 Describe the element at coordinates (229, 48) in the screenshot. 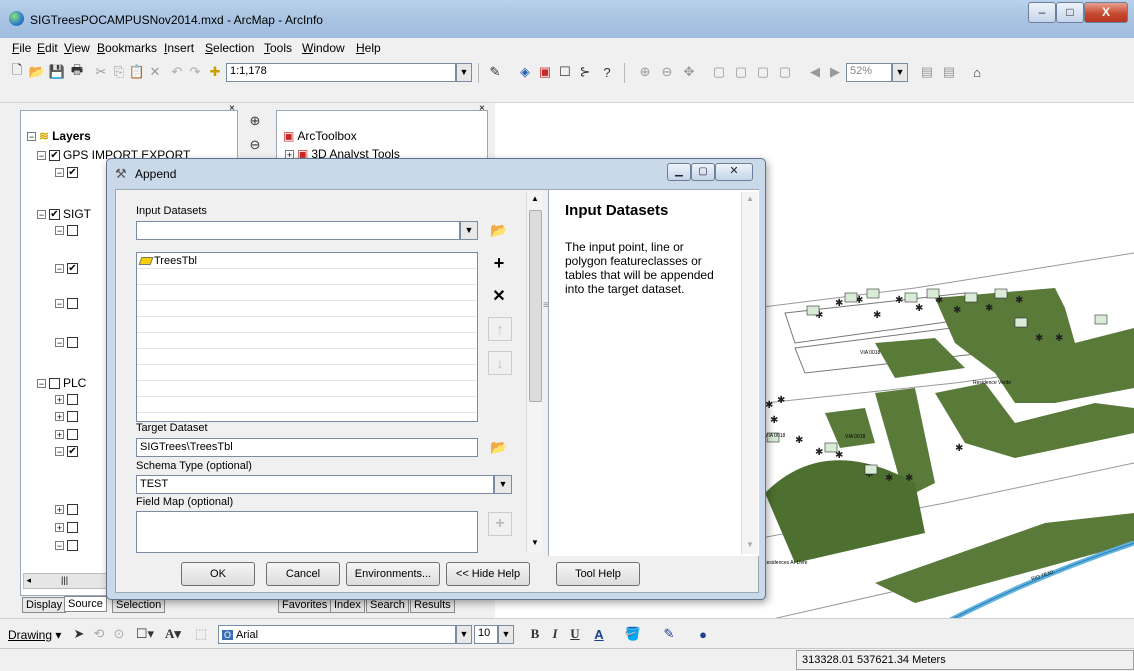

I see `menu-selection: Selection` at that location.